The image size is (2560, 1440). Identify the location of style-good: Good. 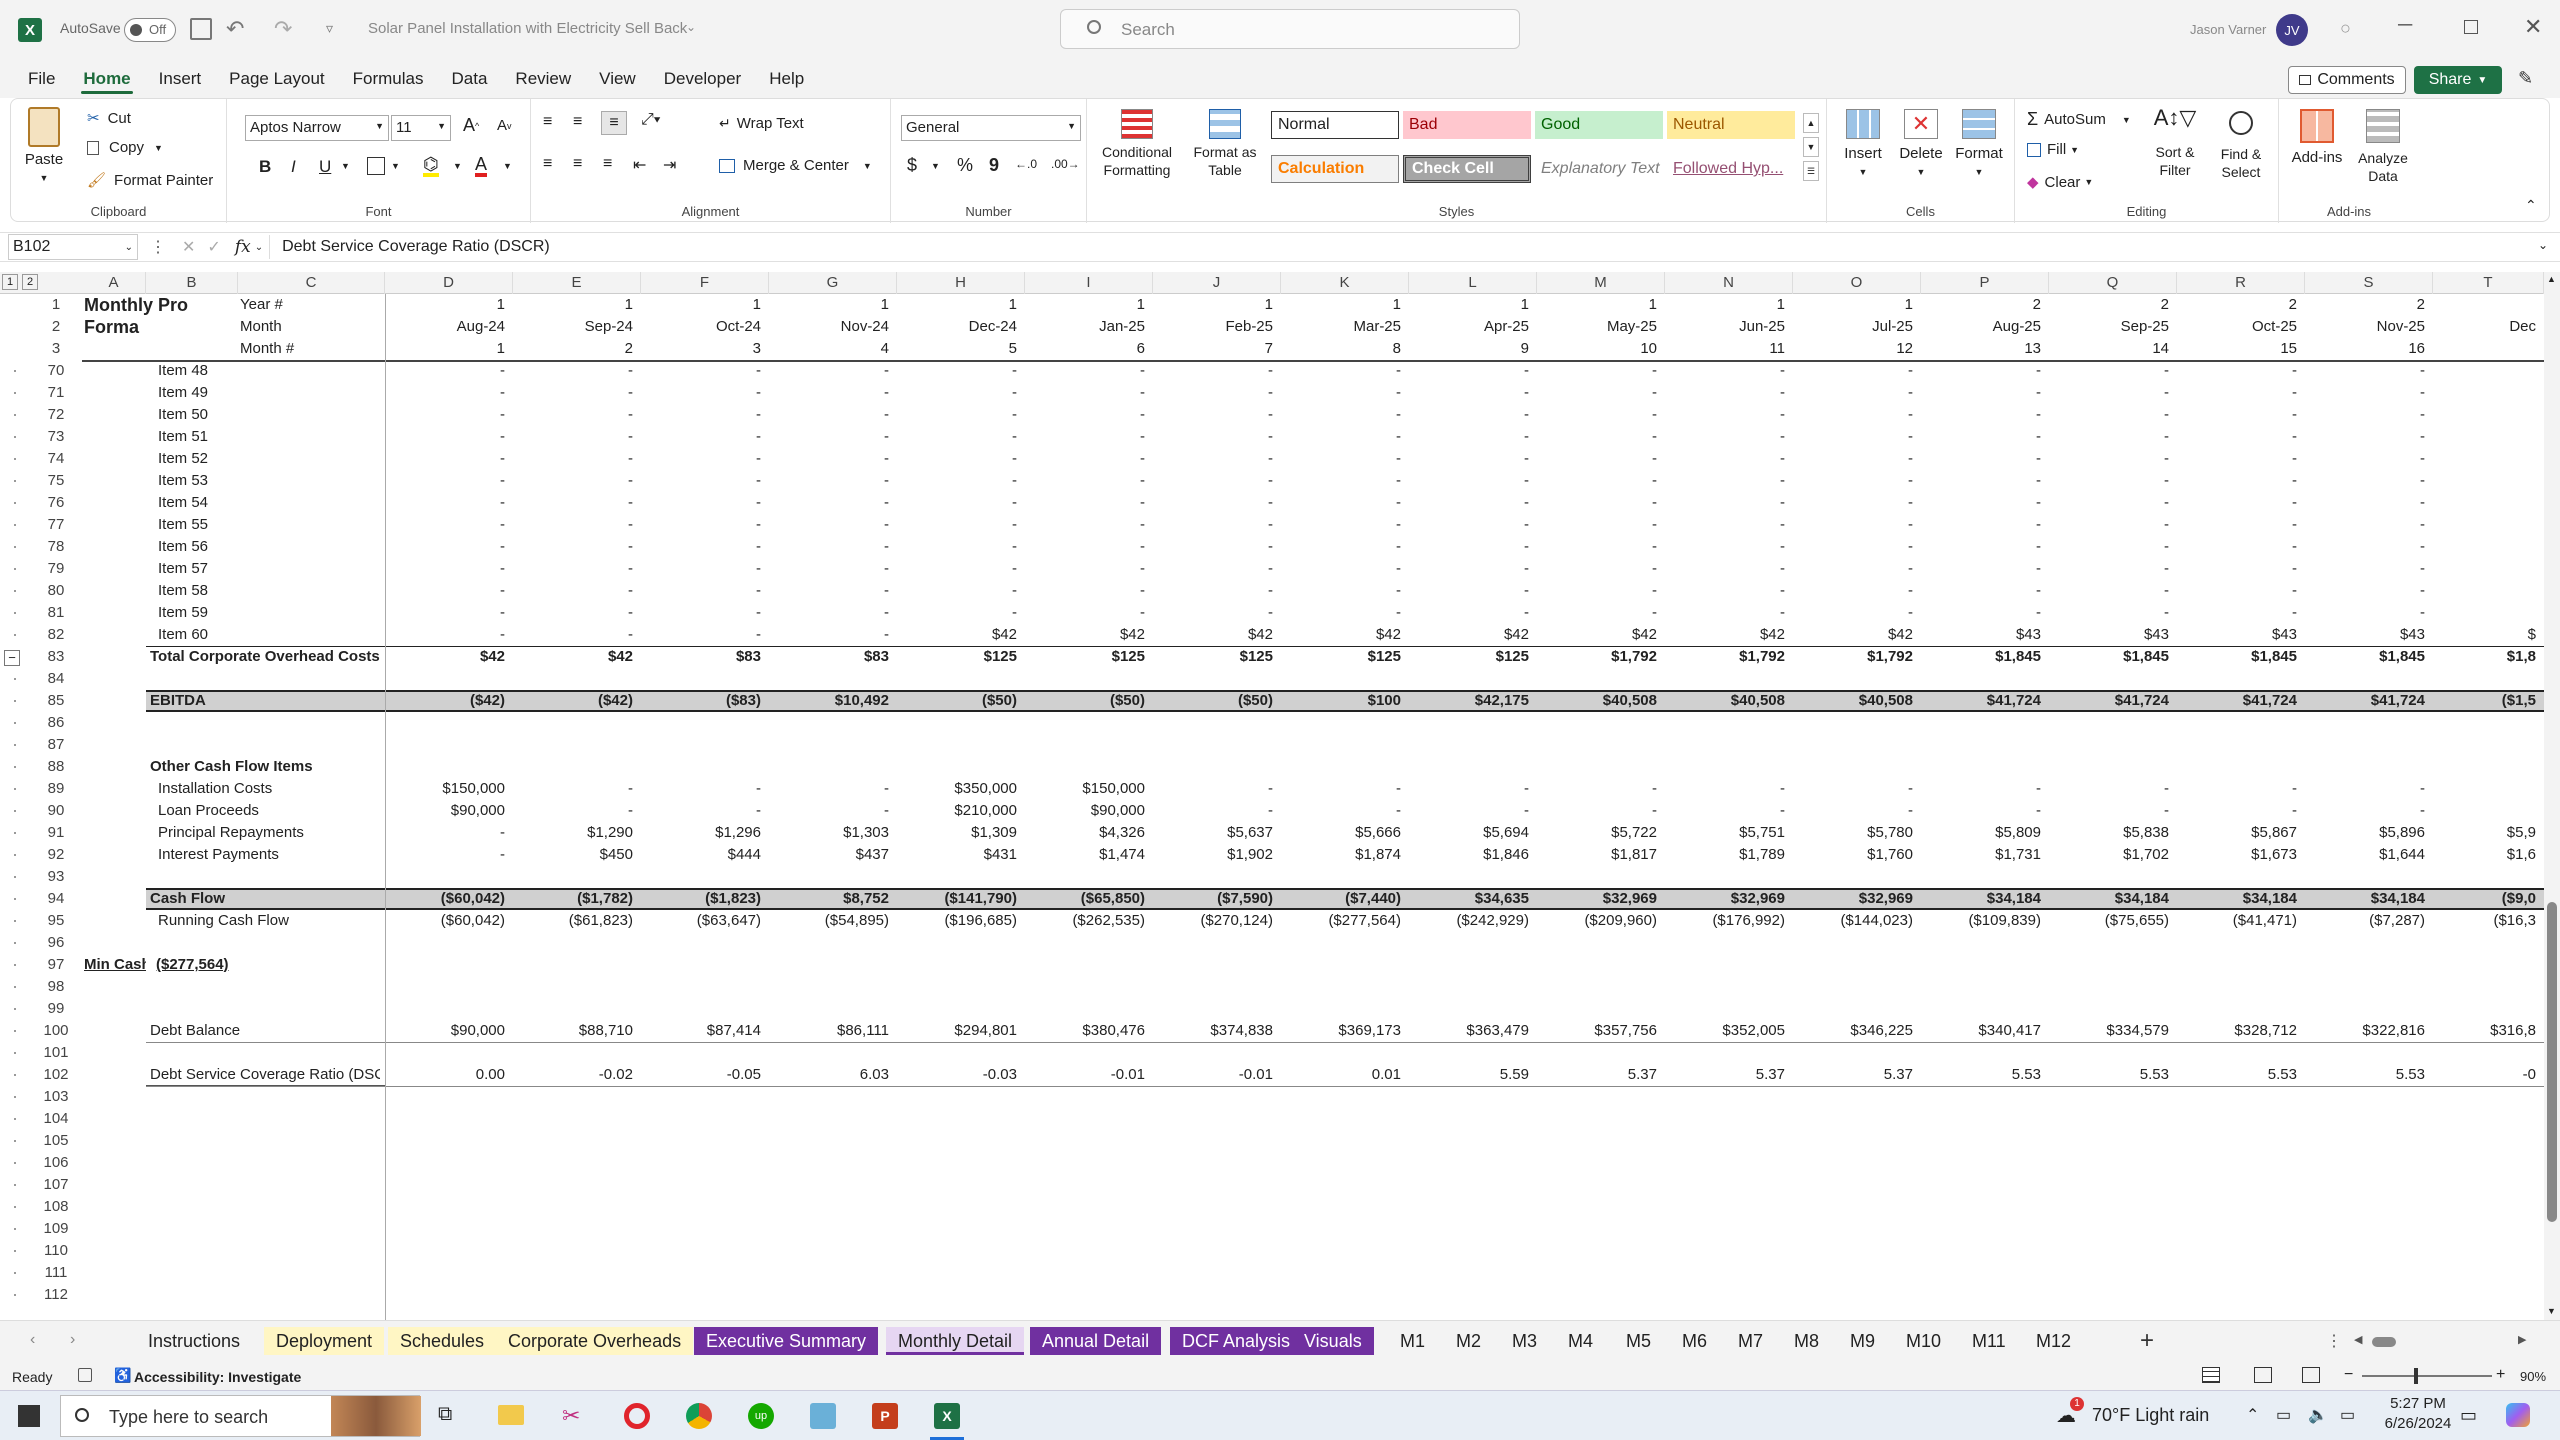
(1599, 125).